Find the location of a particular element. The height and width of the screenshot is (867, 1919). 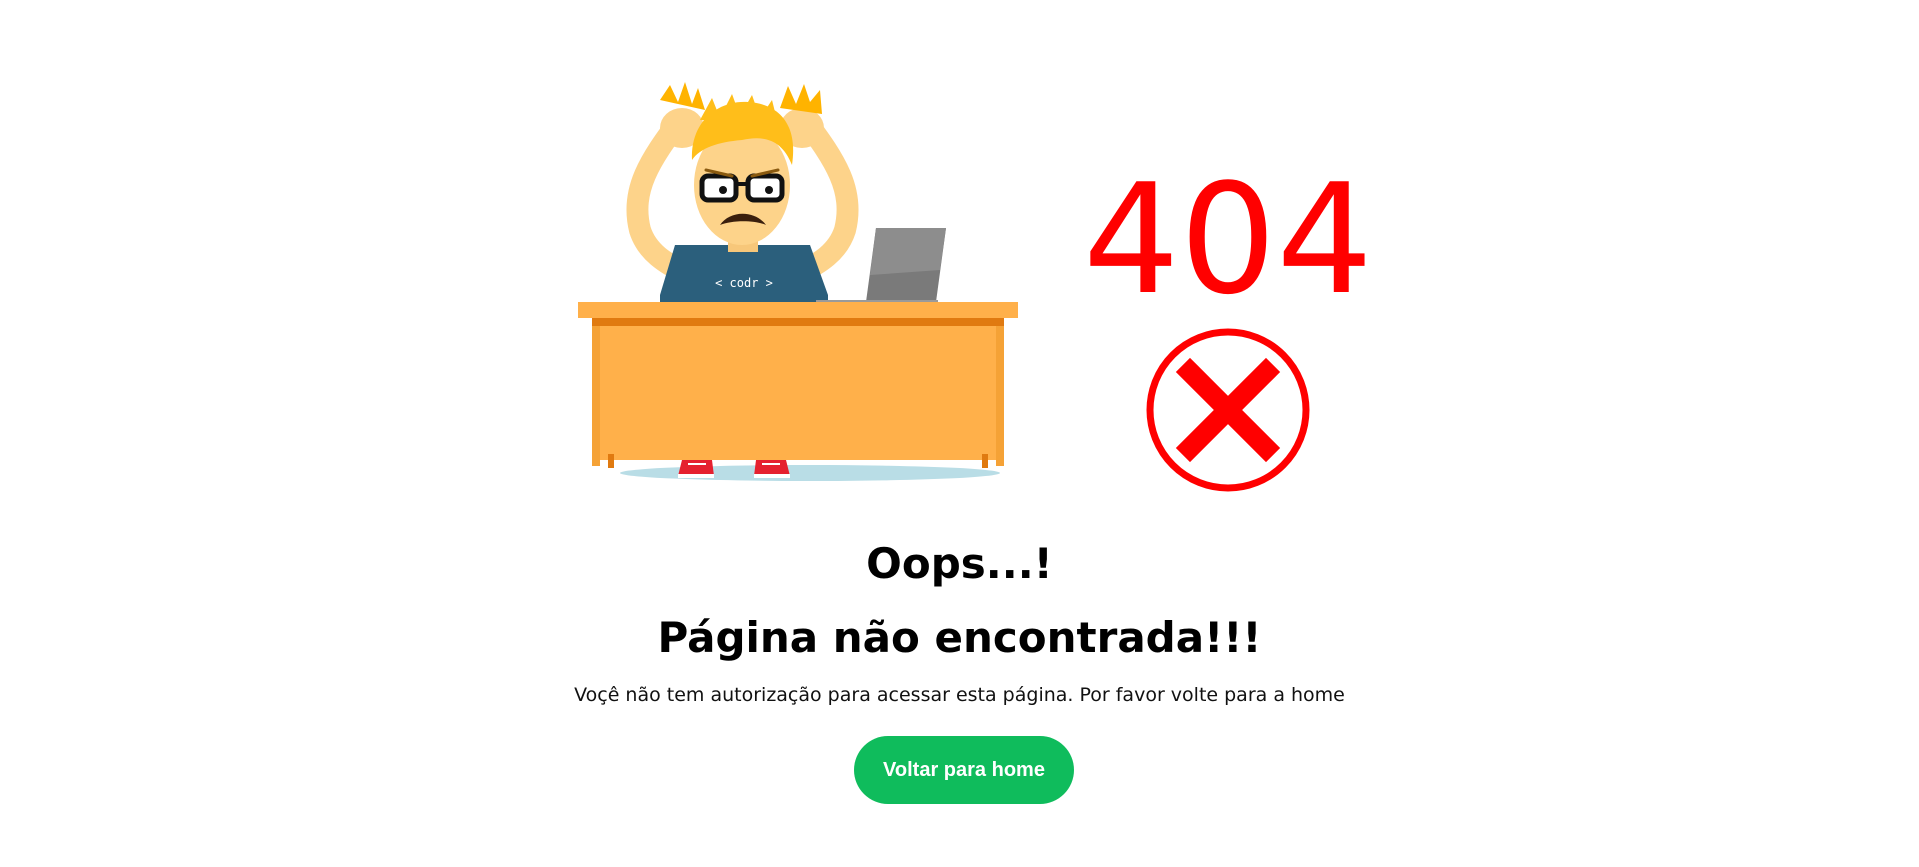

floor-shadow is located at coordinates (810, 473).